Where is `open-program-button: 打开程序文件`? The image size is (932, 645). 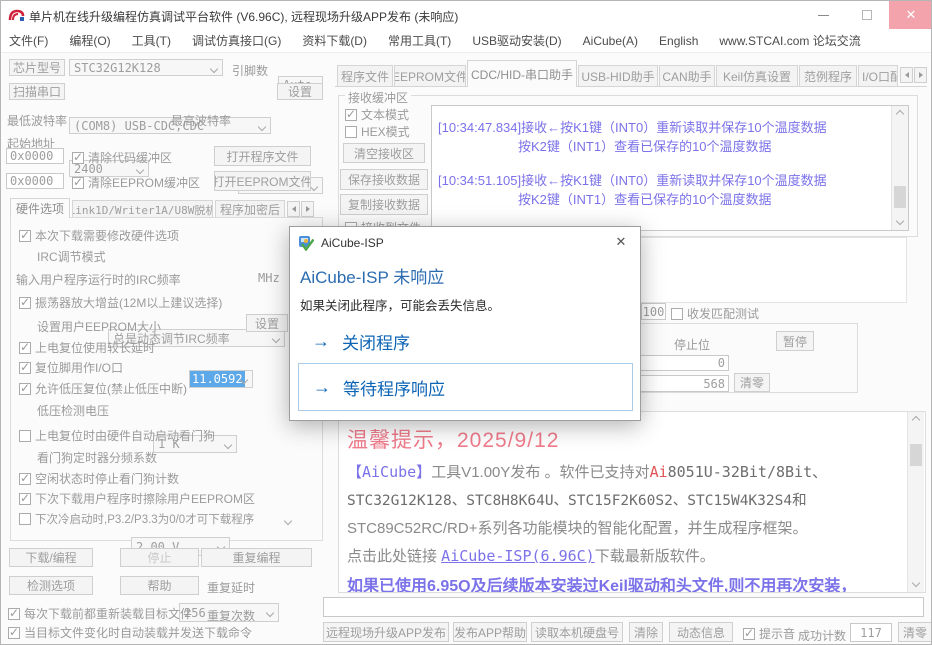
open-program-button: 打开程序文件 is located at coordinates (262, 156).